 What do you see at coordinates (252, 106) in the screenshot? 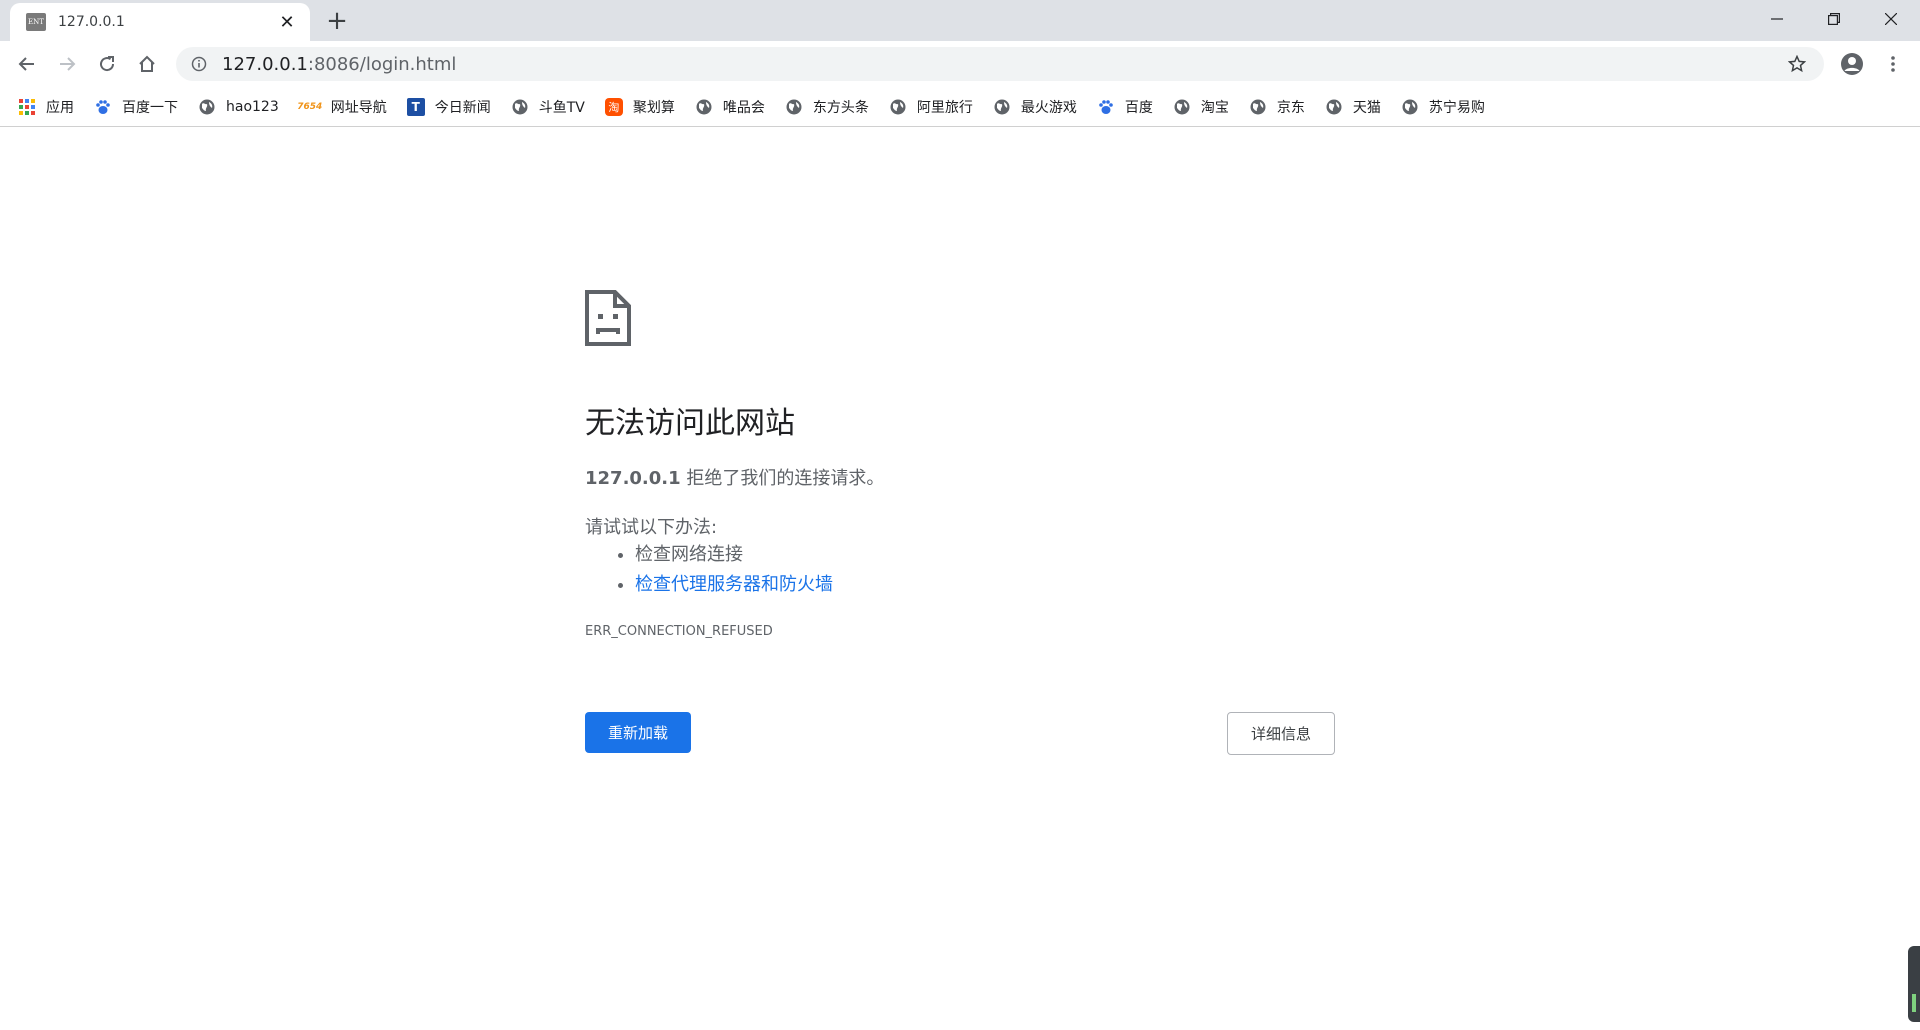
I see `bookmark-label: hao123` at bounding box center [252, 106].